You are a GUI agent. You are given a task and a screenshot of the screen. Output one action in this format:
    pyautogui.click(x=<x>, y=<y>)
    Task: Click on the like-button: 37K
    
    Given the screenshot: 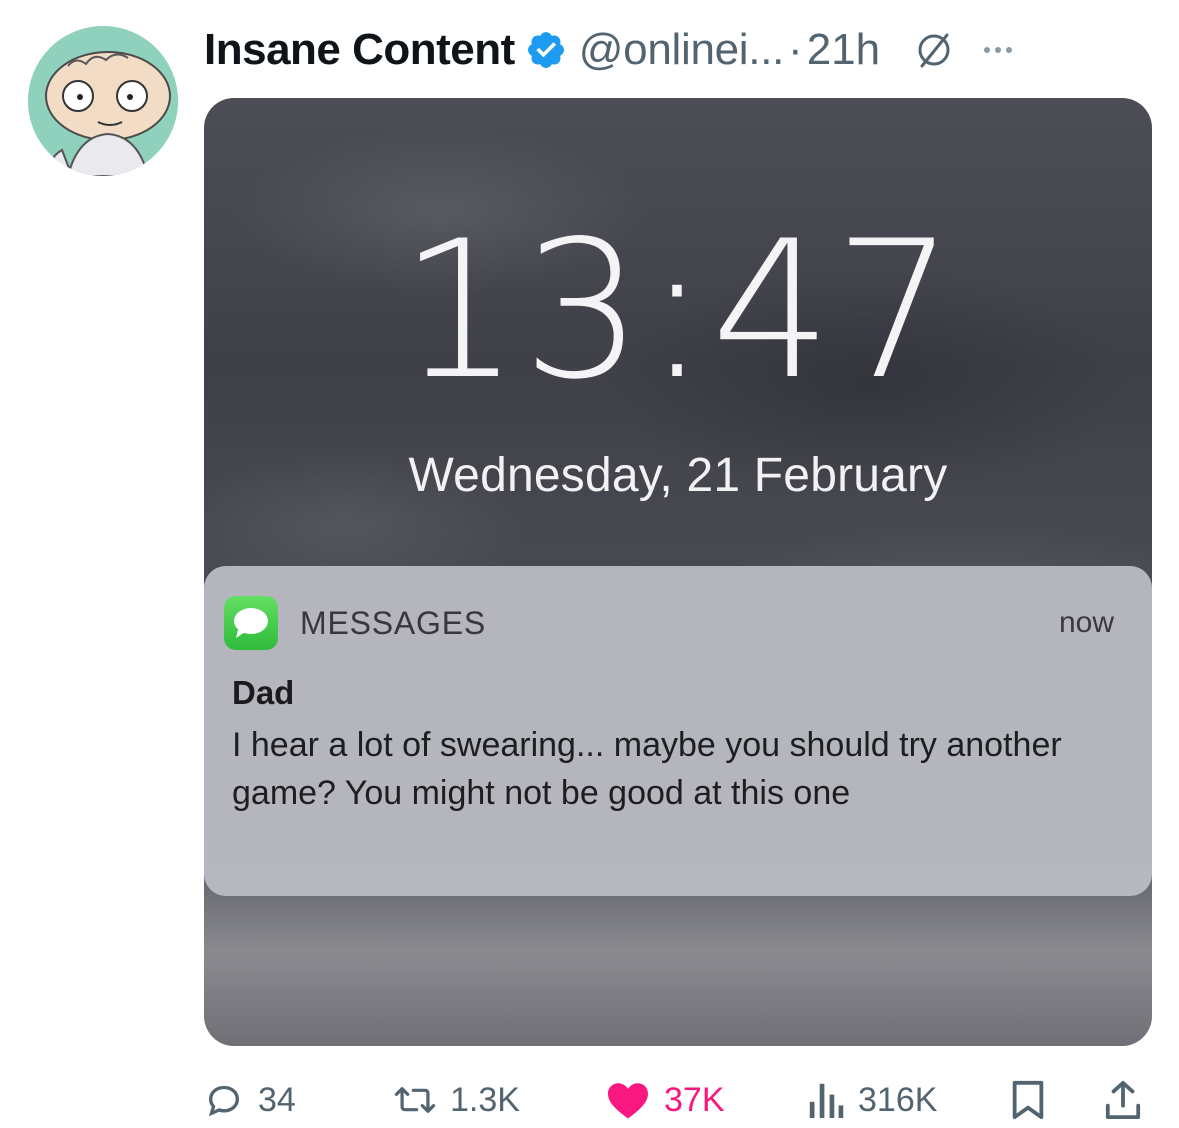 What is the action you would take?
    pyautogui.click(x=665, y=1100)
    